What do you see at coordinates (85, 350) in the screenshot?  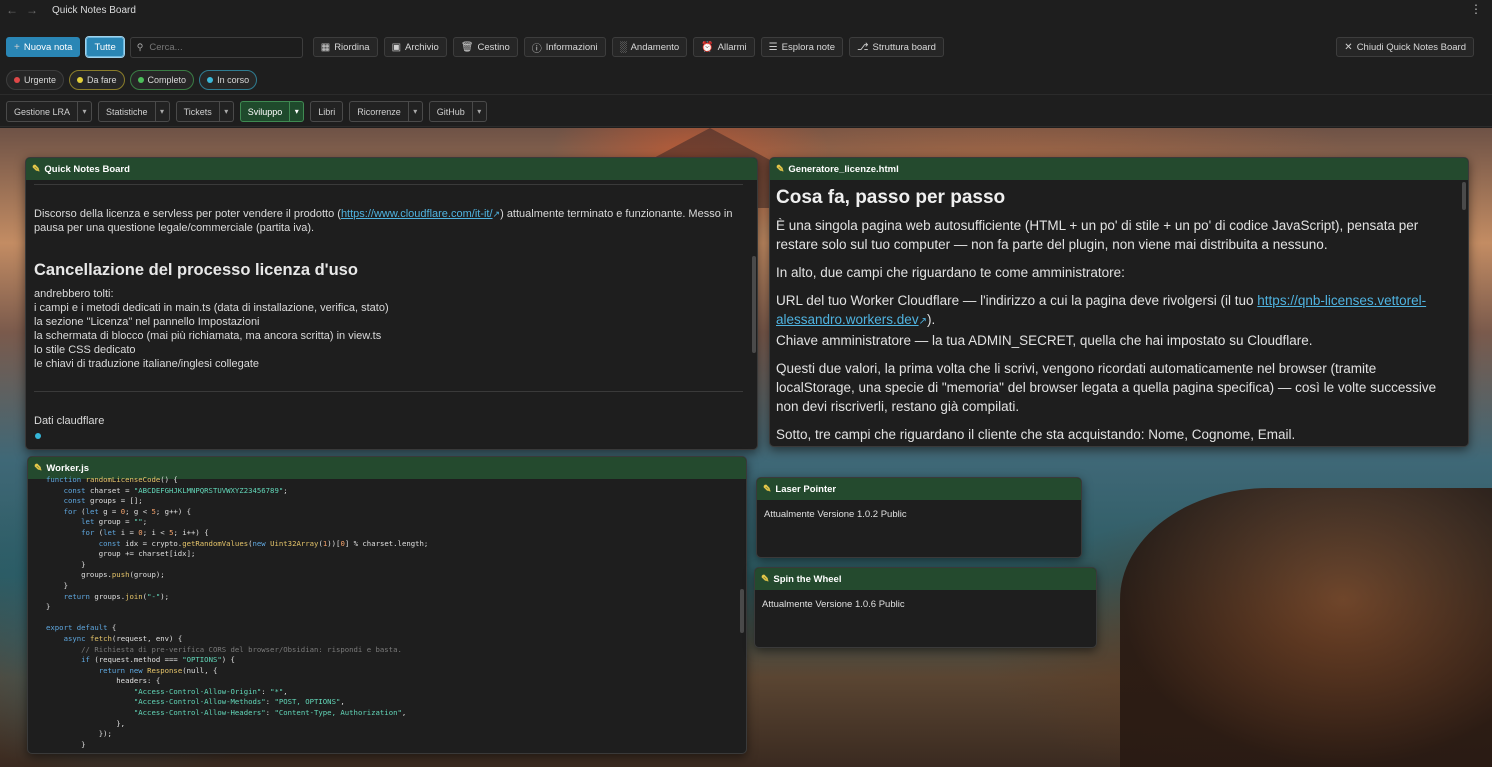 I see `note-line: lo stile CSS dedicato` at bounding box center [85, 350].